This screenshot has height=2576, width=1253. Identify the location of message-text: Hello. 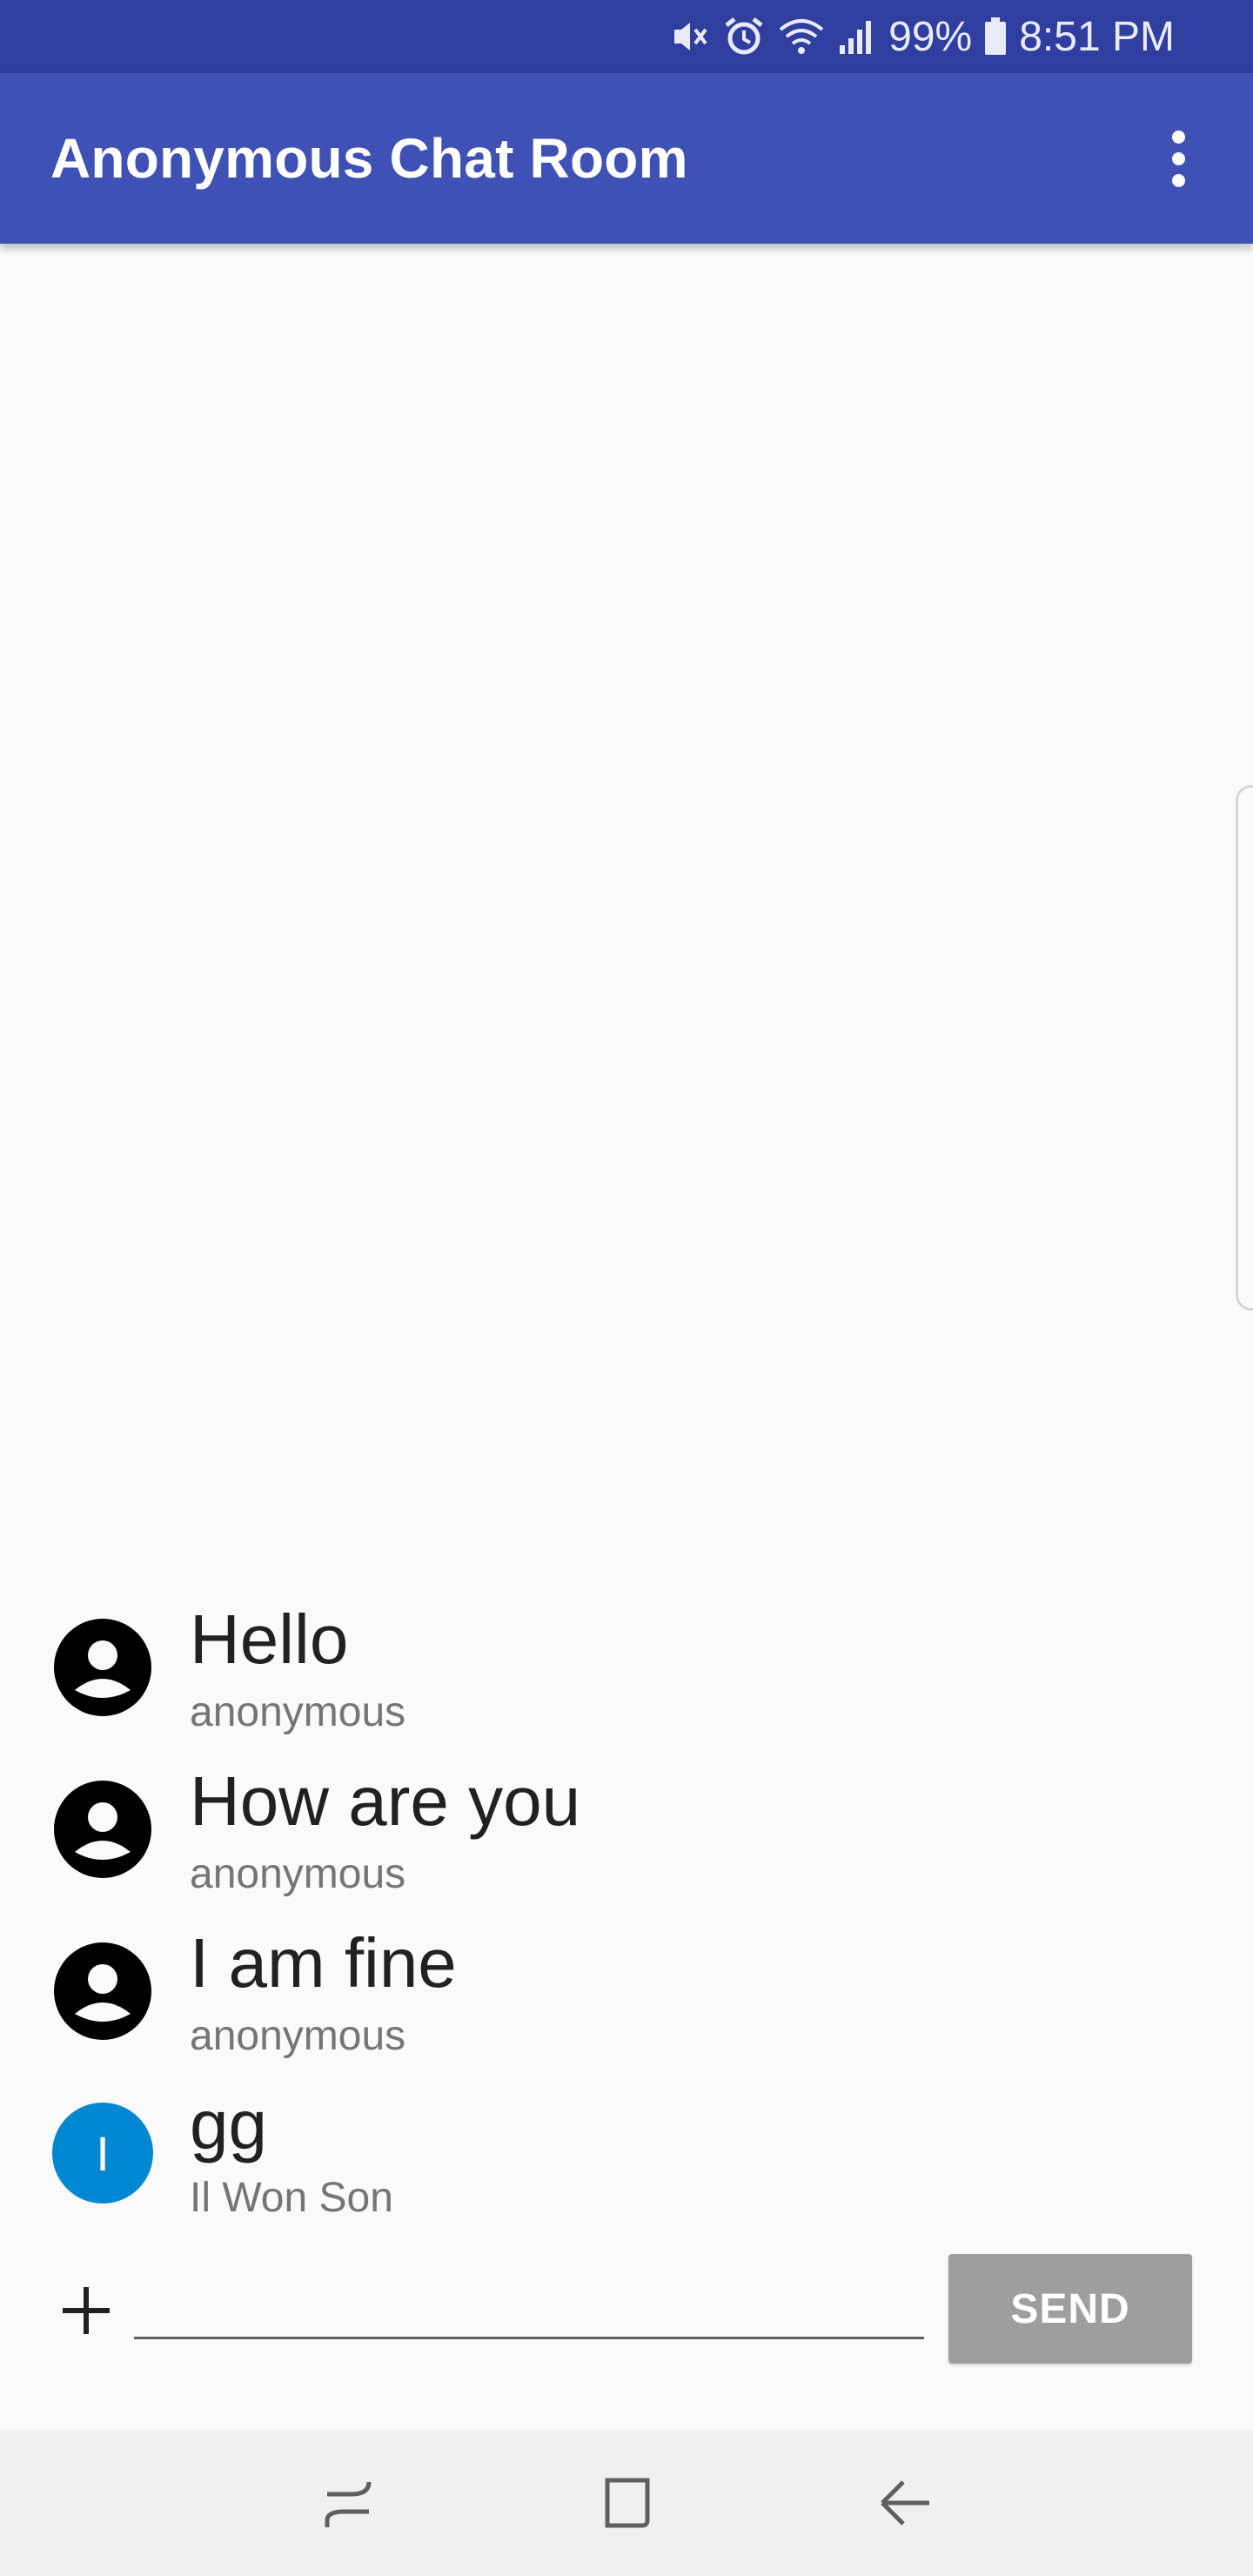
(269, 1639).